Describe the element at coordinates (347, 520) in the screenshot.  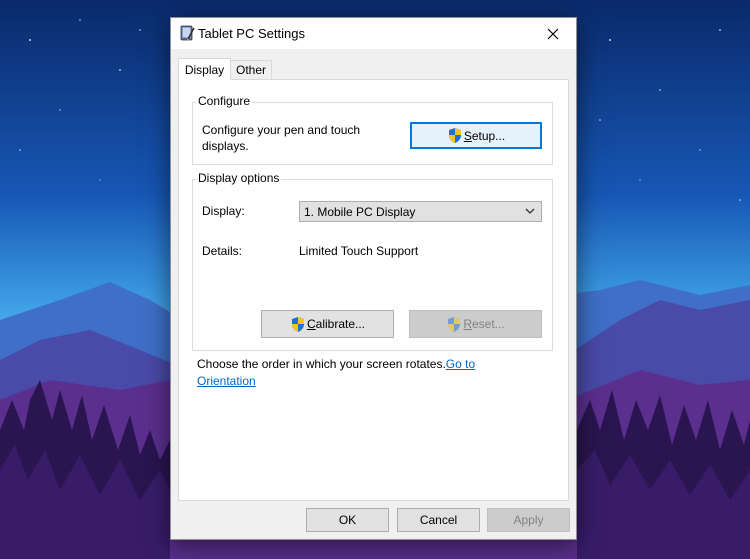
I see `ok-button: OK` at that location.